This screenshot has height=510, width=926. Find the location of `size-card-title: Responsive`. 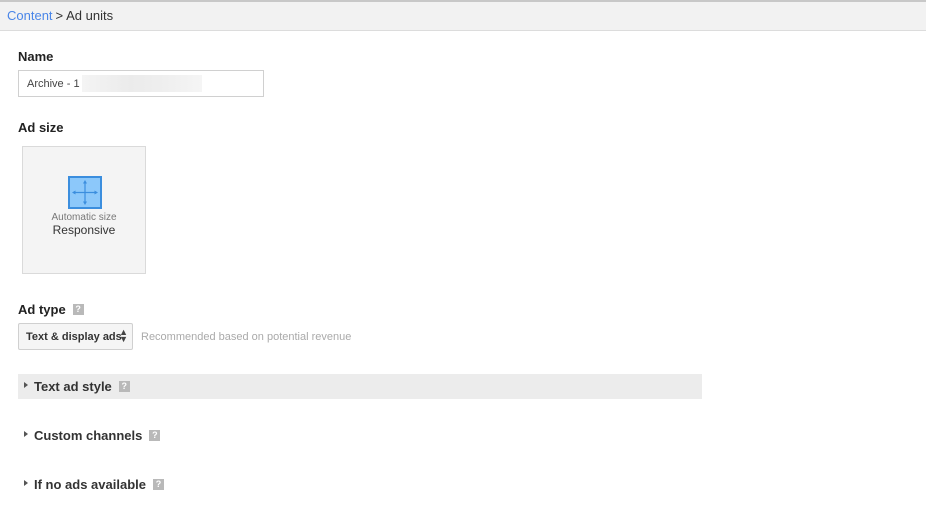

size-card-title: Responsive is located at coordinates (84, 230).